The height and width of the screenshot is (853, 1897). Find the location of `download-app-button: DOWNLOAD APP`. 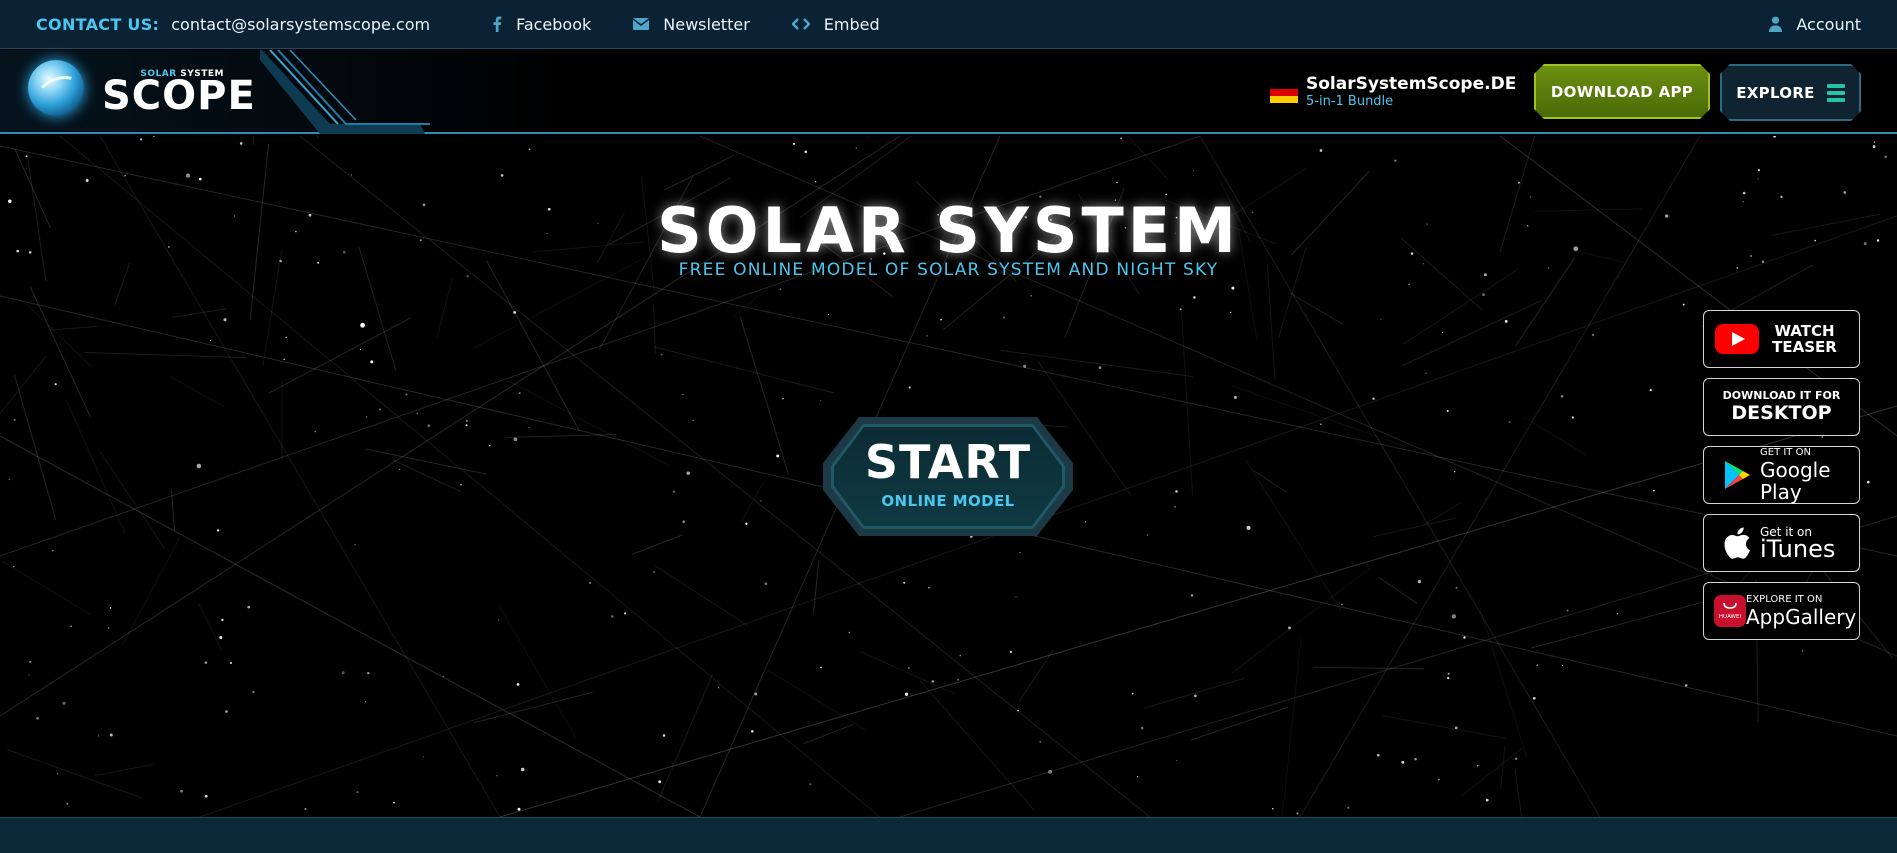

download-app-button: DOWNLOAD APP is located at coordinates (1622, 91).